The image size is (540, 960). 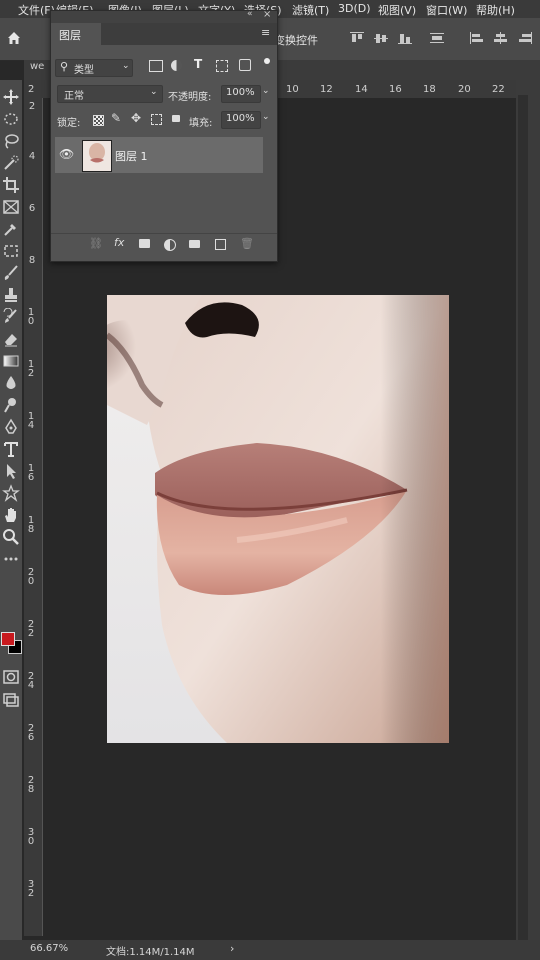 What do you see at coordinates (131, 156) in the screenshot?
I see `layer-name: 图层 1` at bounding box center [131, 156].